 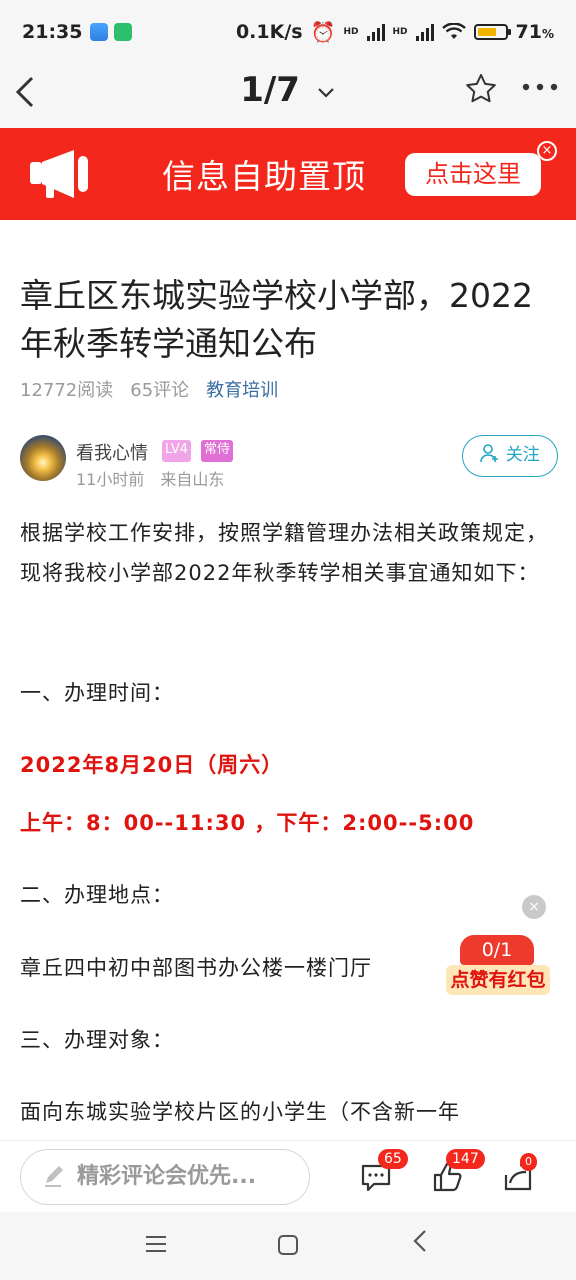 I want to click on status-bar: 21:35 0.1K/s ⏰ HD HD 71%, so click(x=288, y=32).